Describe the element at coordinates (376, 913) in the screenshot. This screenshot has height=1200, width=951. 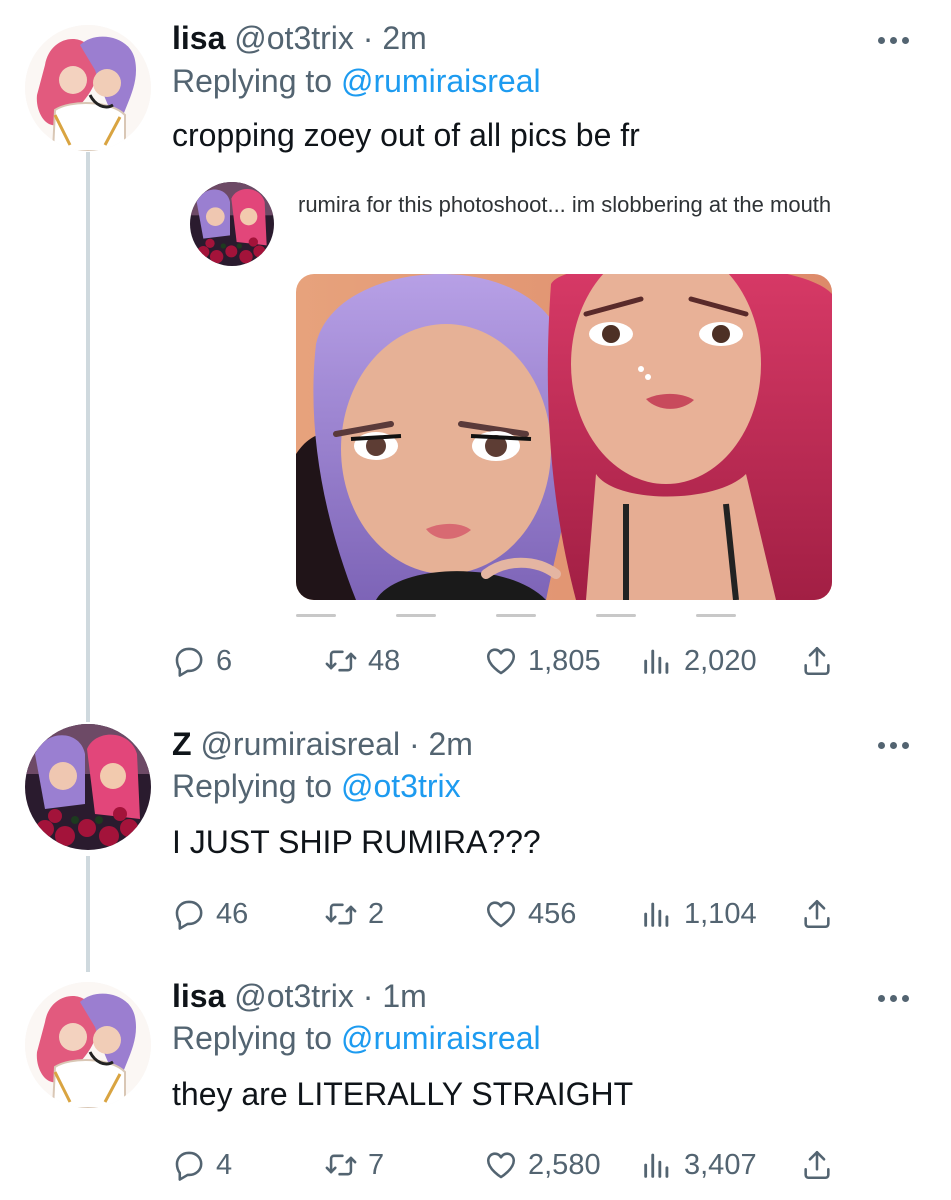
I see `retweet-count: 2` at that location.